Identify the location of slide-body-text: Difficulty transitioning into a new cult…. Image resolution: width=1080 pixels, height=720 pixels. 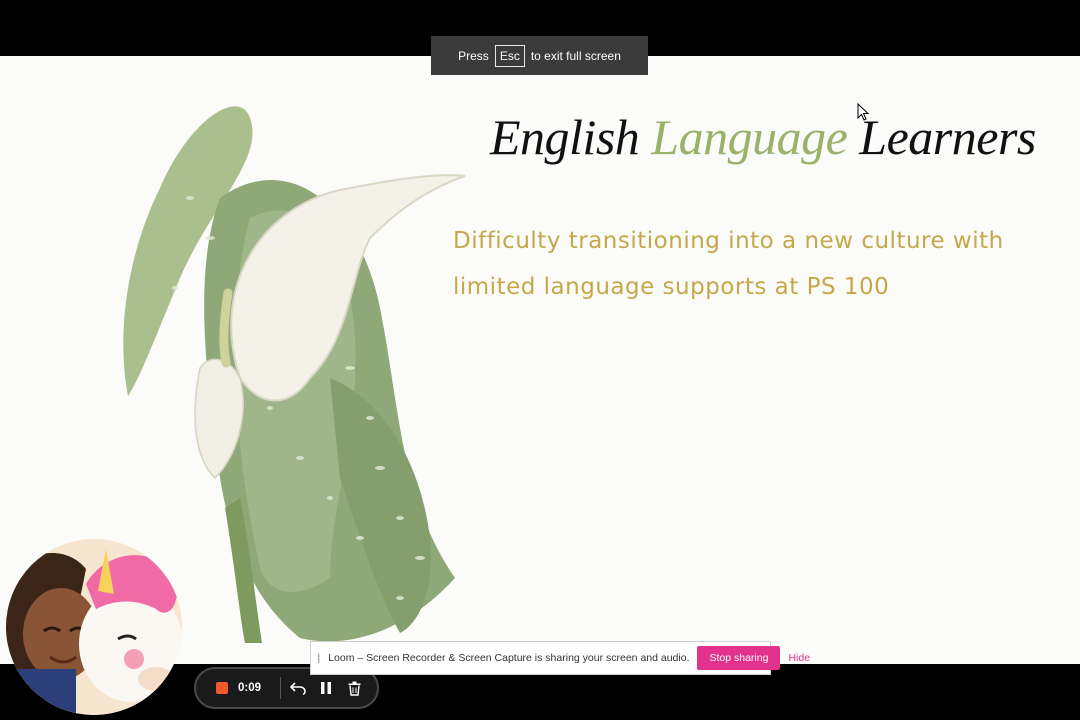
(753, 264).